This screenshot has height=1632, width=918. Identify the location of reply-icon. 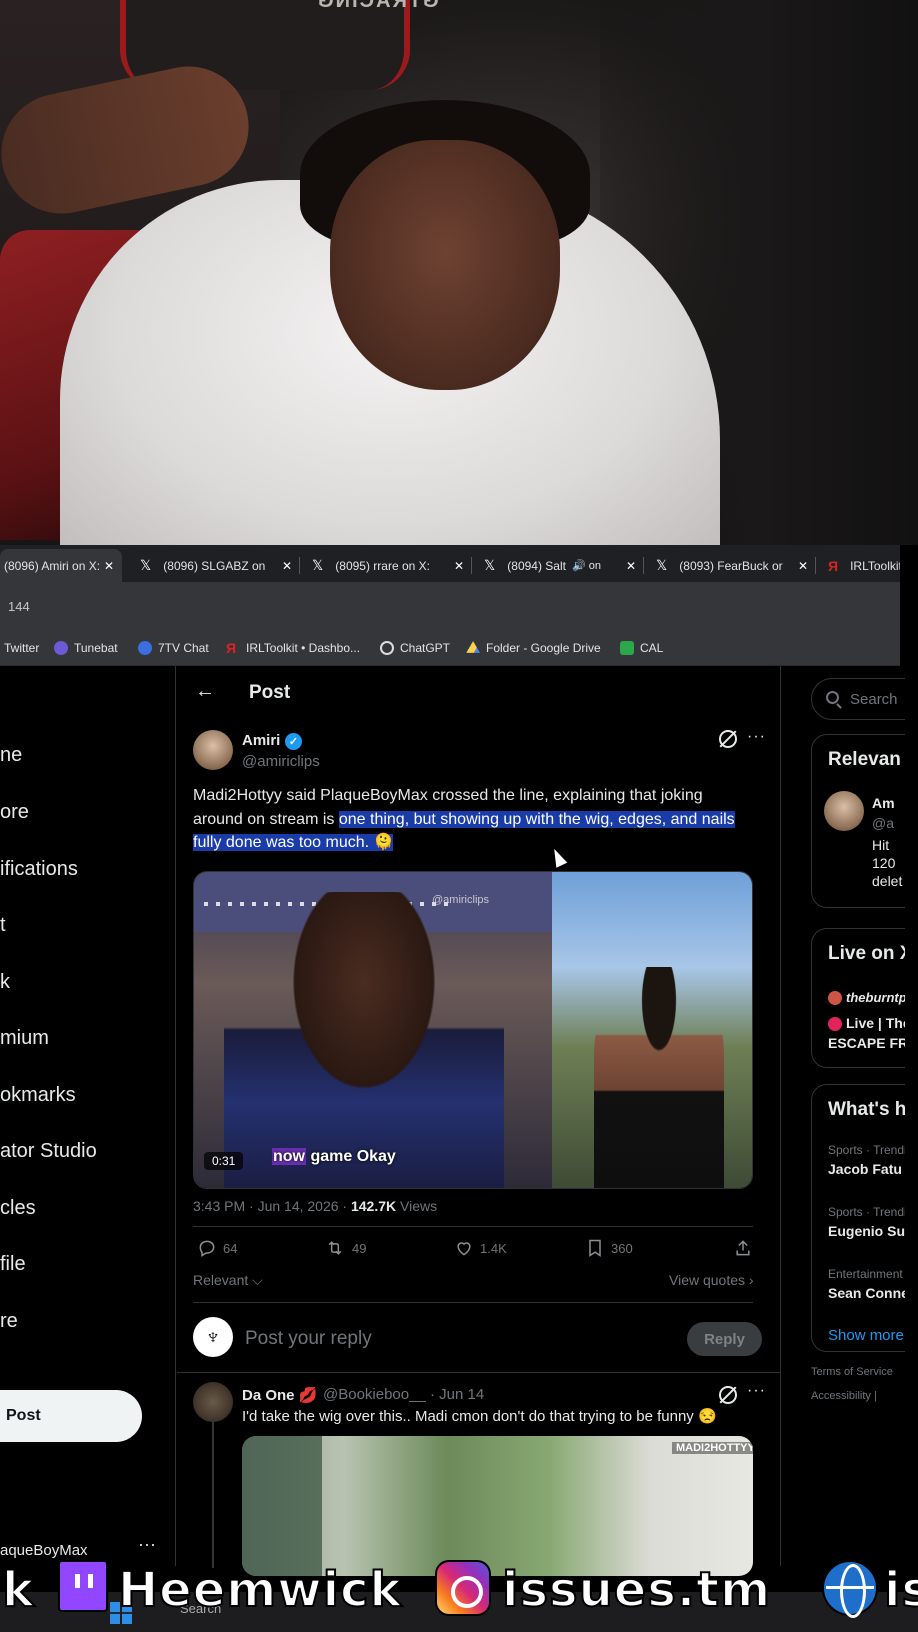
(207, 1248).